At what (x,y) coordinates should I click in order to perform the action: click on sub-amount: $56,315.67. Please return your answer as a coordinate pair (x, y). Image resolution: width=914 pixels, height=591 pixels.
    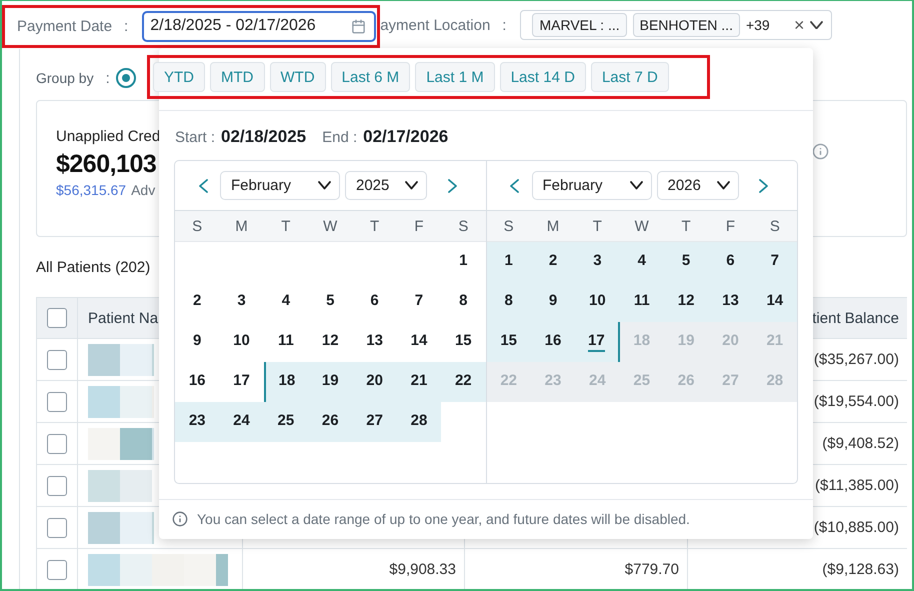
    Looking at the image, I should click on (91, 190).